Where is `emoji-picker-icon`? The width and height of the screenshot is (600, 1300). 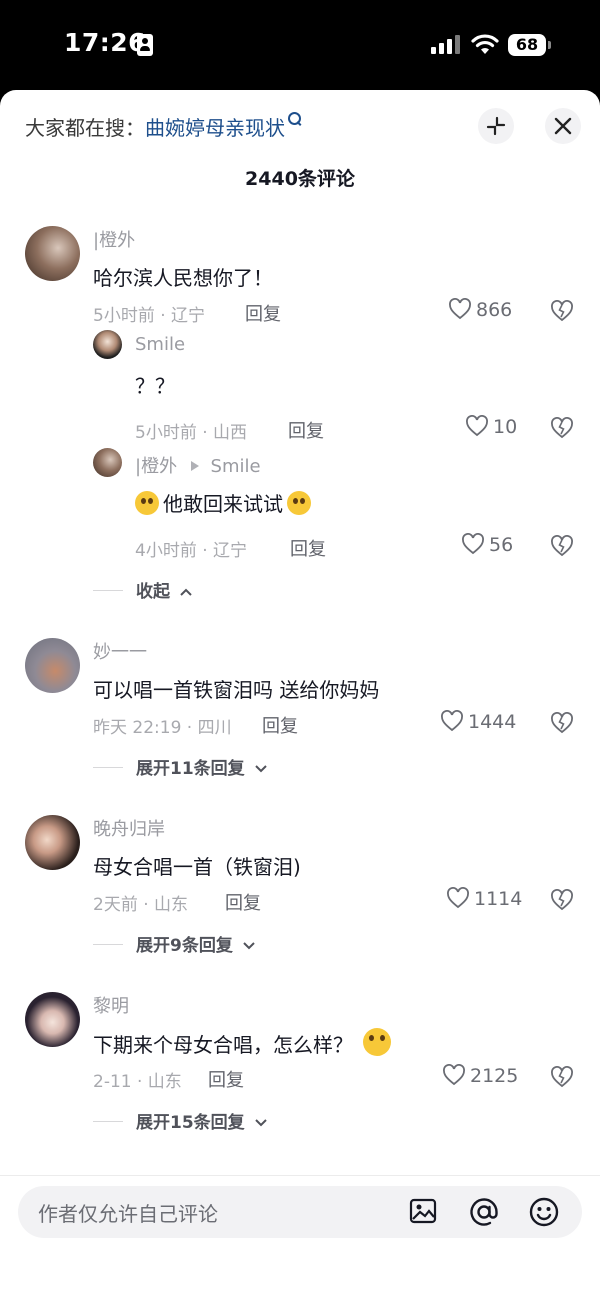 emoji-picker-icon is located at coordinates (544, 1212).